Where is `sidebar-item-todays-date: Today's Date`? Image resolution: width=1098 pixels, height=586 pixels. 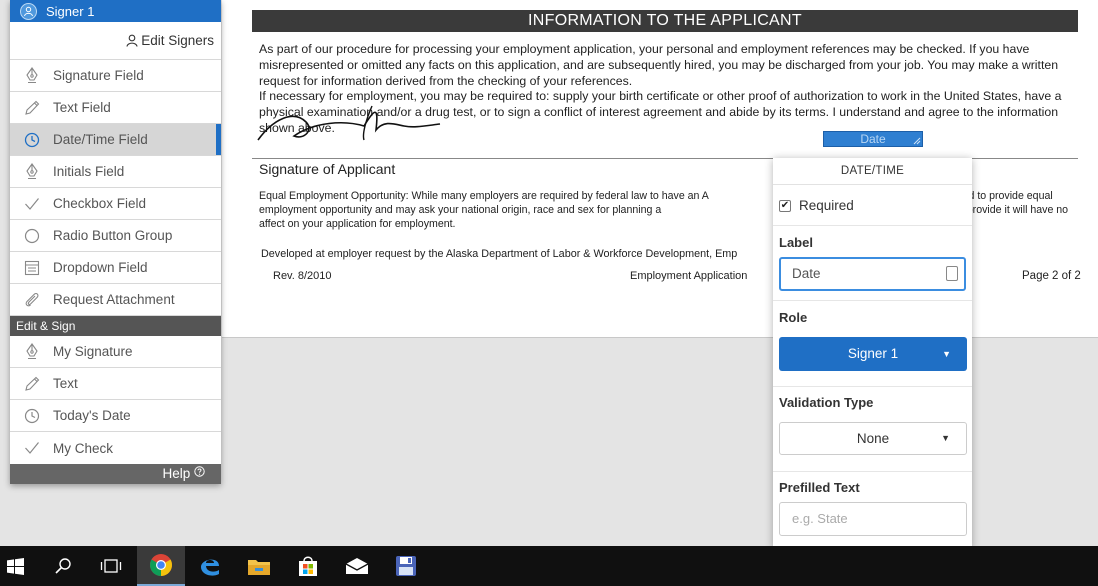 sidebar-item-todays-date: Today's Date is located at coordinates (115, 416).